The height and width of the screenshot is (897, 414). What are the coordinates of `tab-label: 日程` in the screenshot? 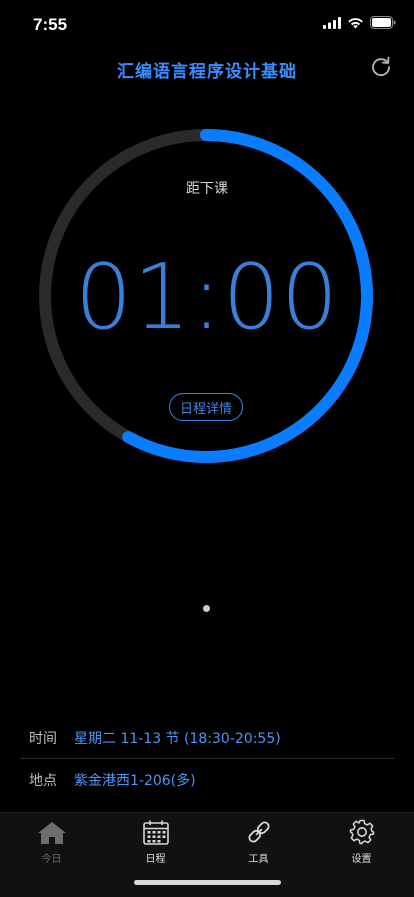 It's located at (155, 859).